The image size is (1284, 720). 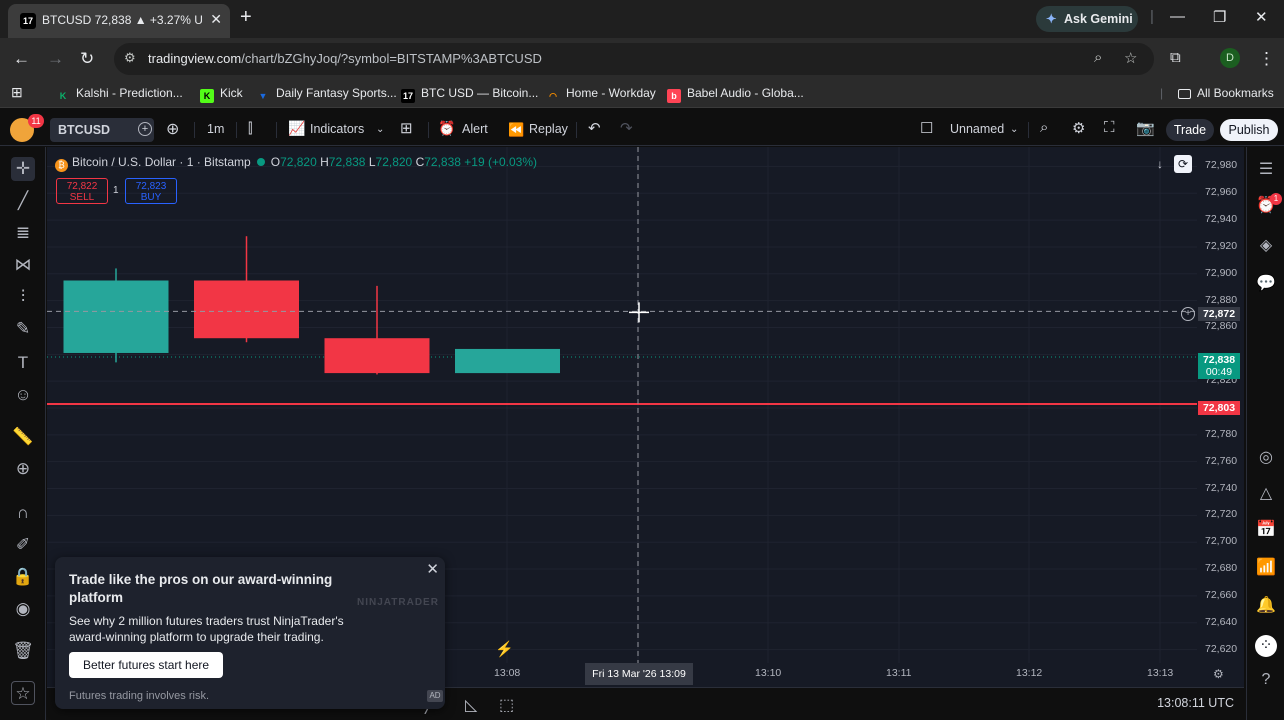 What do you see at coordinates (23, 513) in the screenshot?
I see `magnet-icon: ∩` at bounding box center [23, 513].